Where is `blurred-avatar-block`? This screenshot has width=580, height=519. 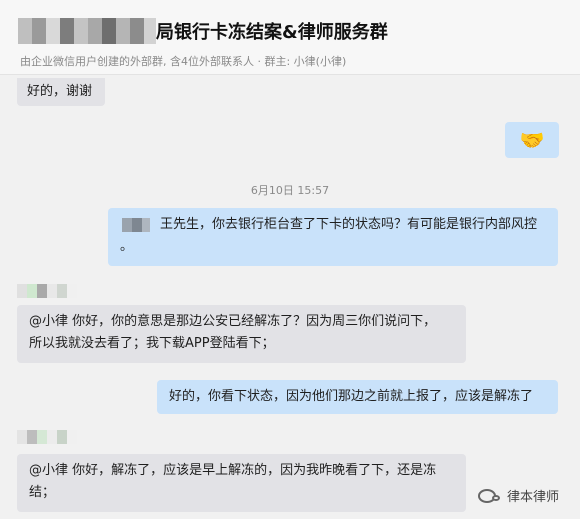 blurred-avatar-block is located at coordinates (136, 225).